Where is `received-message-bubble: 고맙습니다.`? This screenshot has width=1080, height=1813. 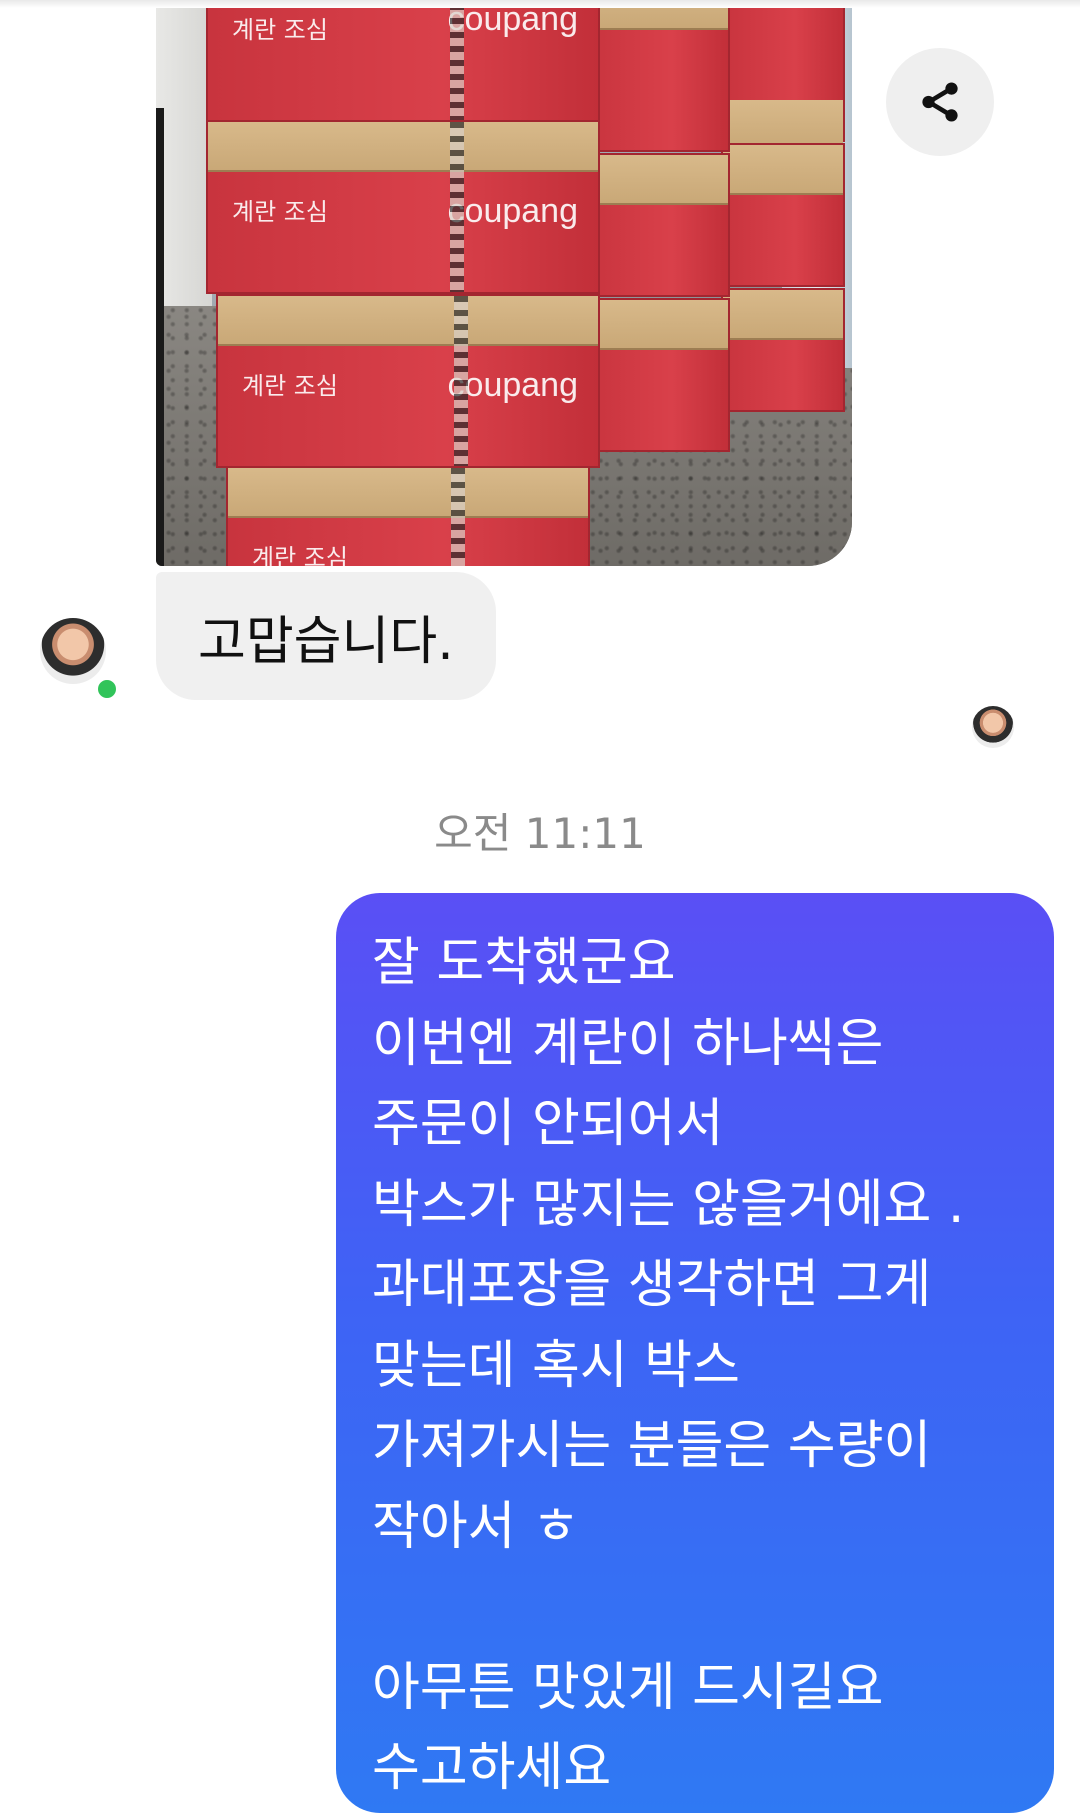
received-message-bubble: 고맙습니다. is located at coordinates (326, 636).